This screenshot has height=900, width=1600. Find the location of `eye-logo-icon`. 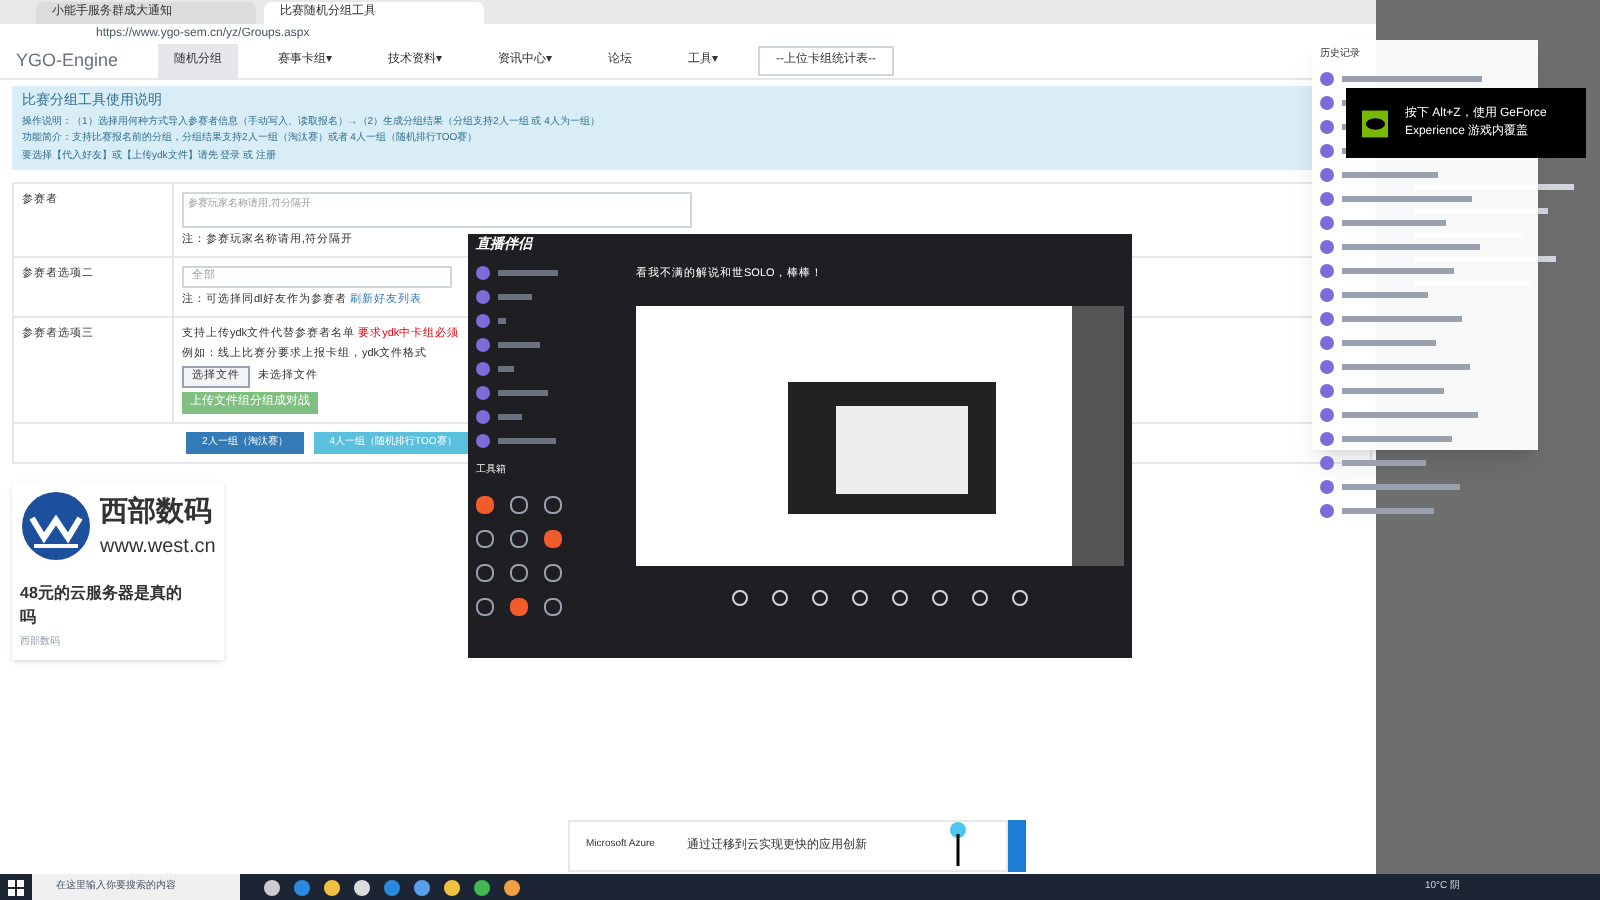

eye-logo-icon is located at coordinates (1375, 123).